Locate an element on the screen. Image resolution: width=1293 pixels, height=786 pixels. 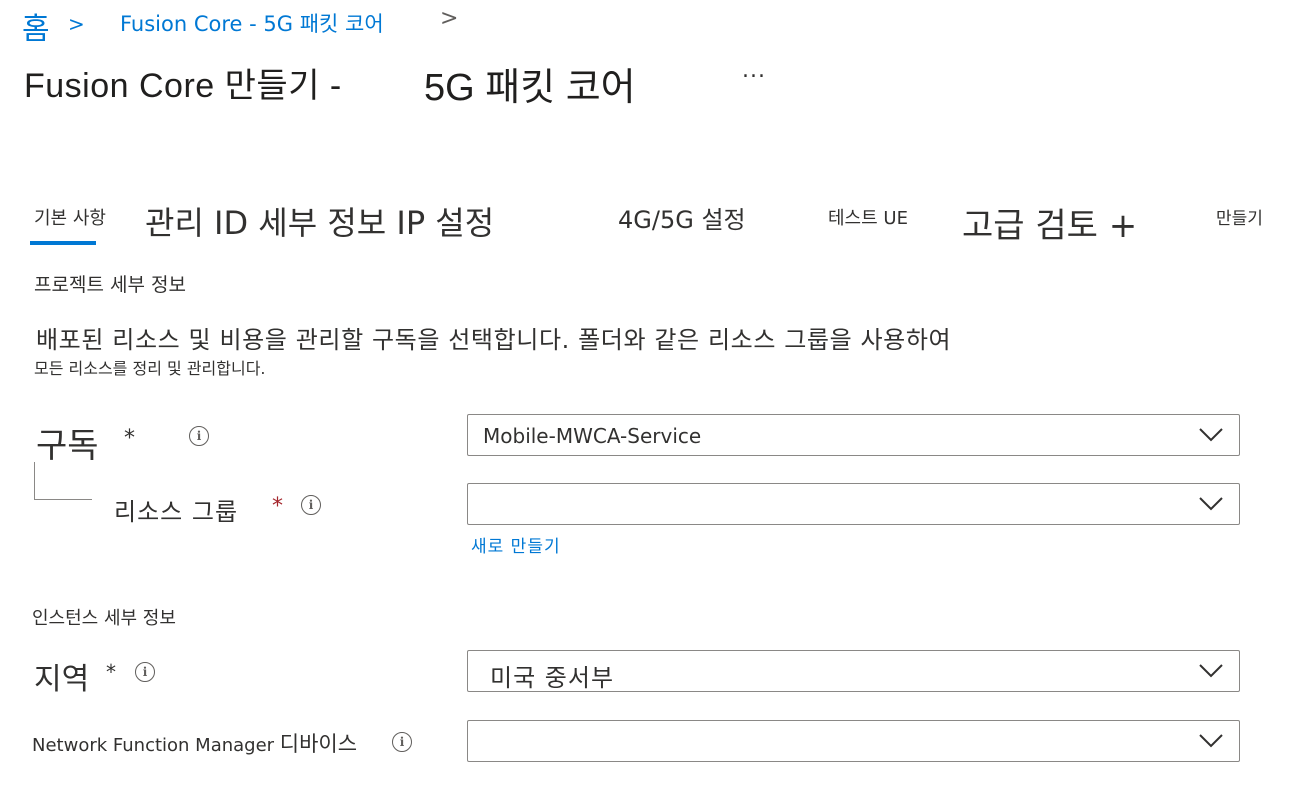
region-label: 지역 is located at coordinates (62, 679).